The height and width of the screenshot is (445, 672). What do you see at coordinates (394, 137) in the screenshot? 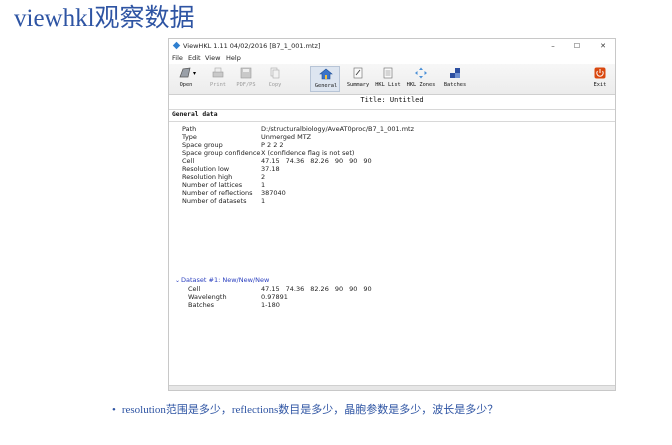
I see `row-type: Type Unmerged MTZ` at bounding box center [394, 137].